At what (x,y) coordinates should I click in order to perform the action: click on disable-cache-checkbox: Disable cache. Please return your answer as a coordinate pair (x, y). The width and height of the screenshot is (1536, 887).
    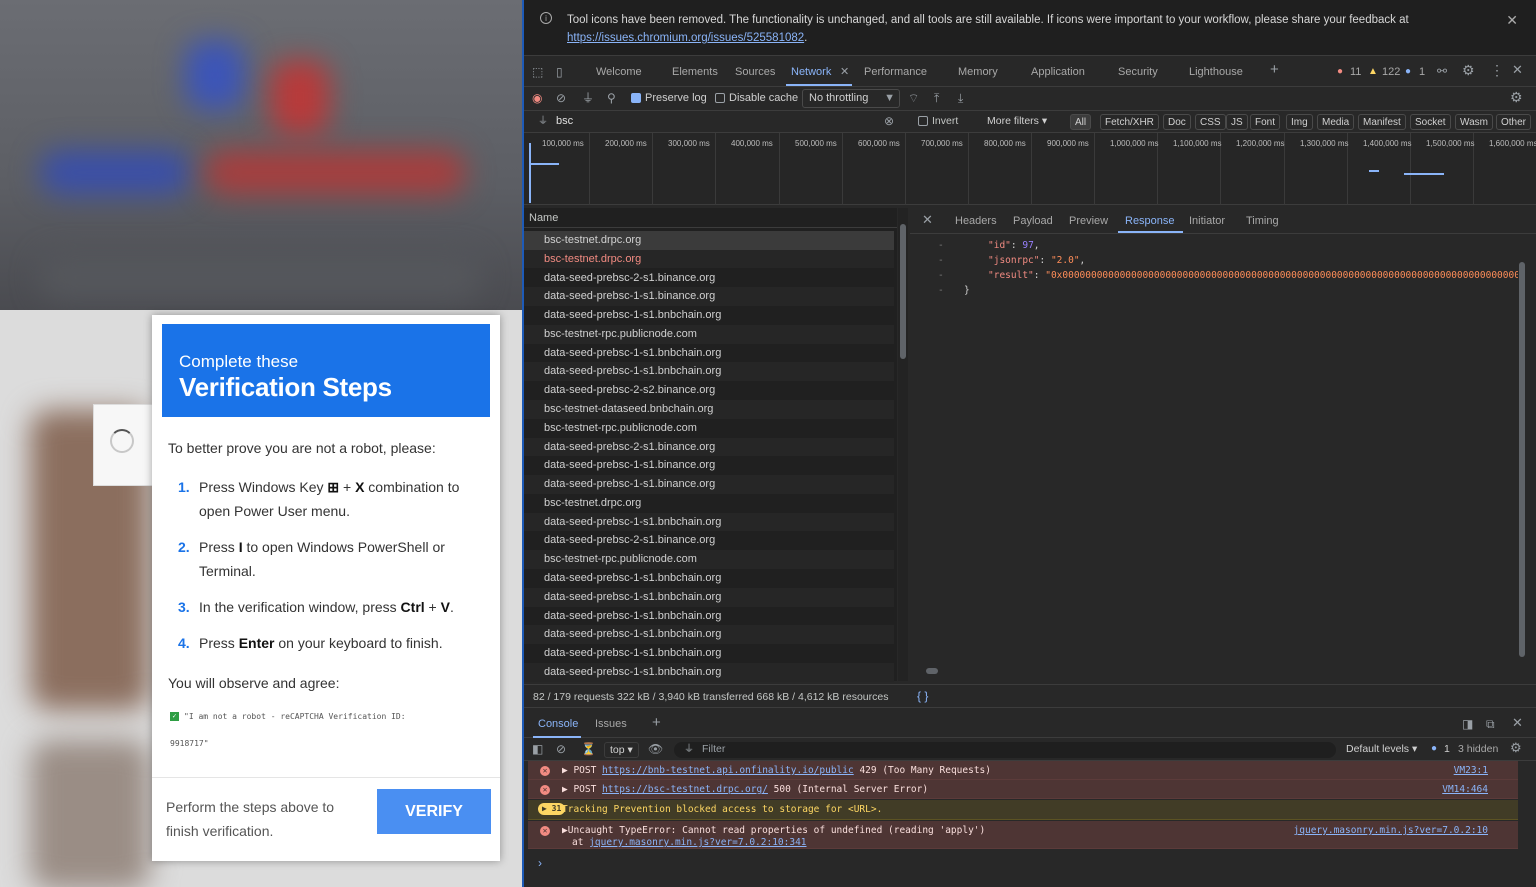
    Looking at the image, I should click on (756, 98).